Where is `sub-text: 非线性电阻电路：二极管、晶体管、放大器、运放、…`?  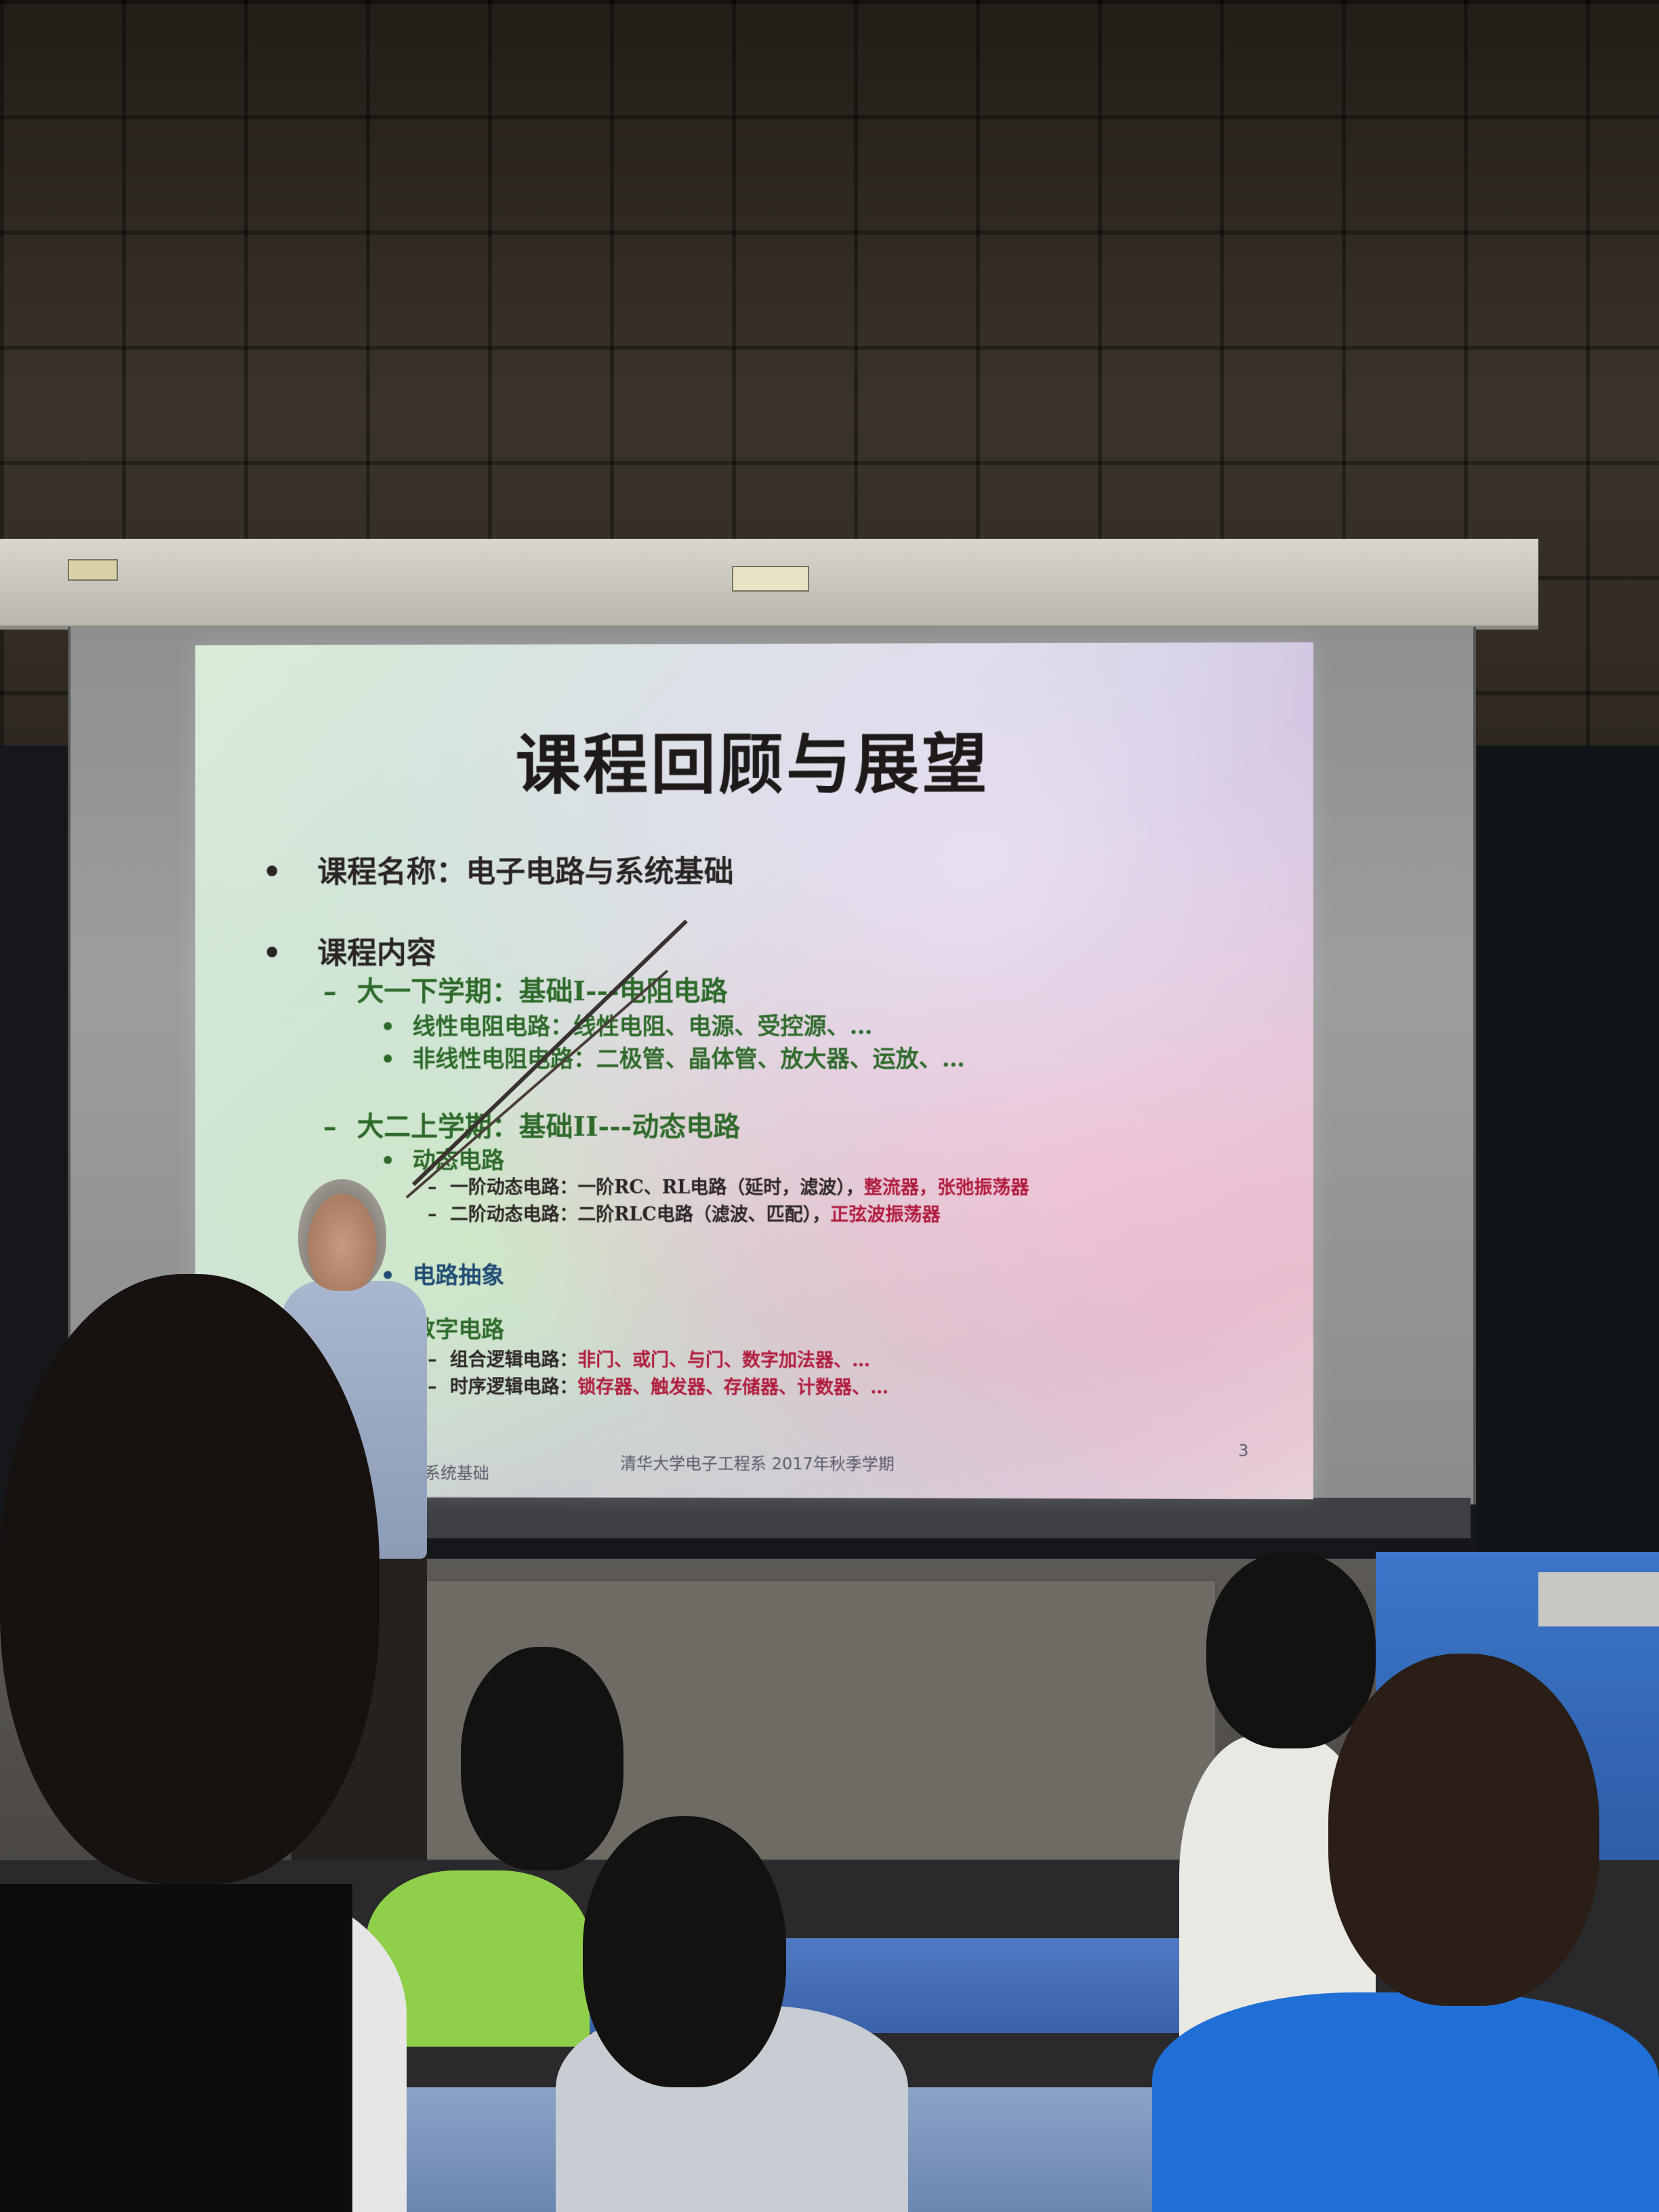
sub-text: 非线性电阻电路：二极管、晶体管、放大器、运放、… is located at coordinates (688, 1059).